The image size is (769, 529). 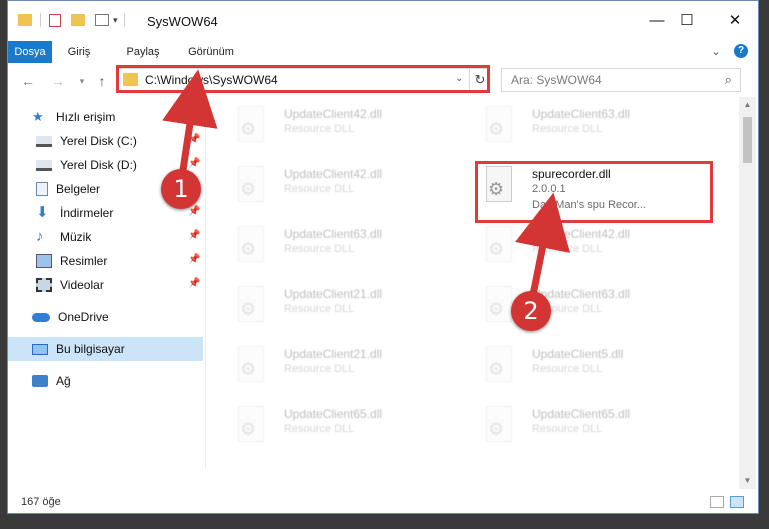 What do you see at coordinates (105, 381) in the screenshot?
I see `nav-network: Ağ` at bounding box center [105, 381].